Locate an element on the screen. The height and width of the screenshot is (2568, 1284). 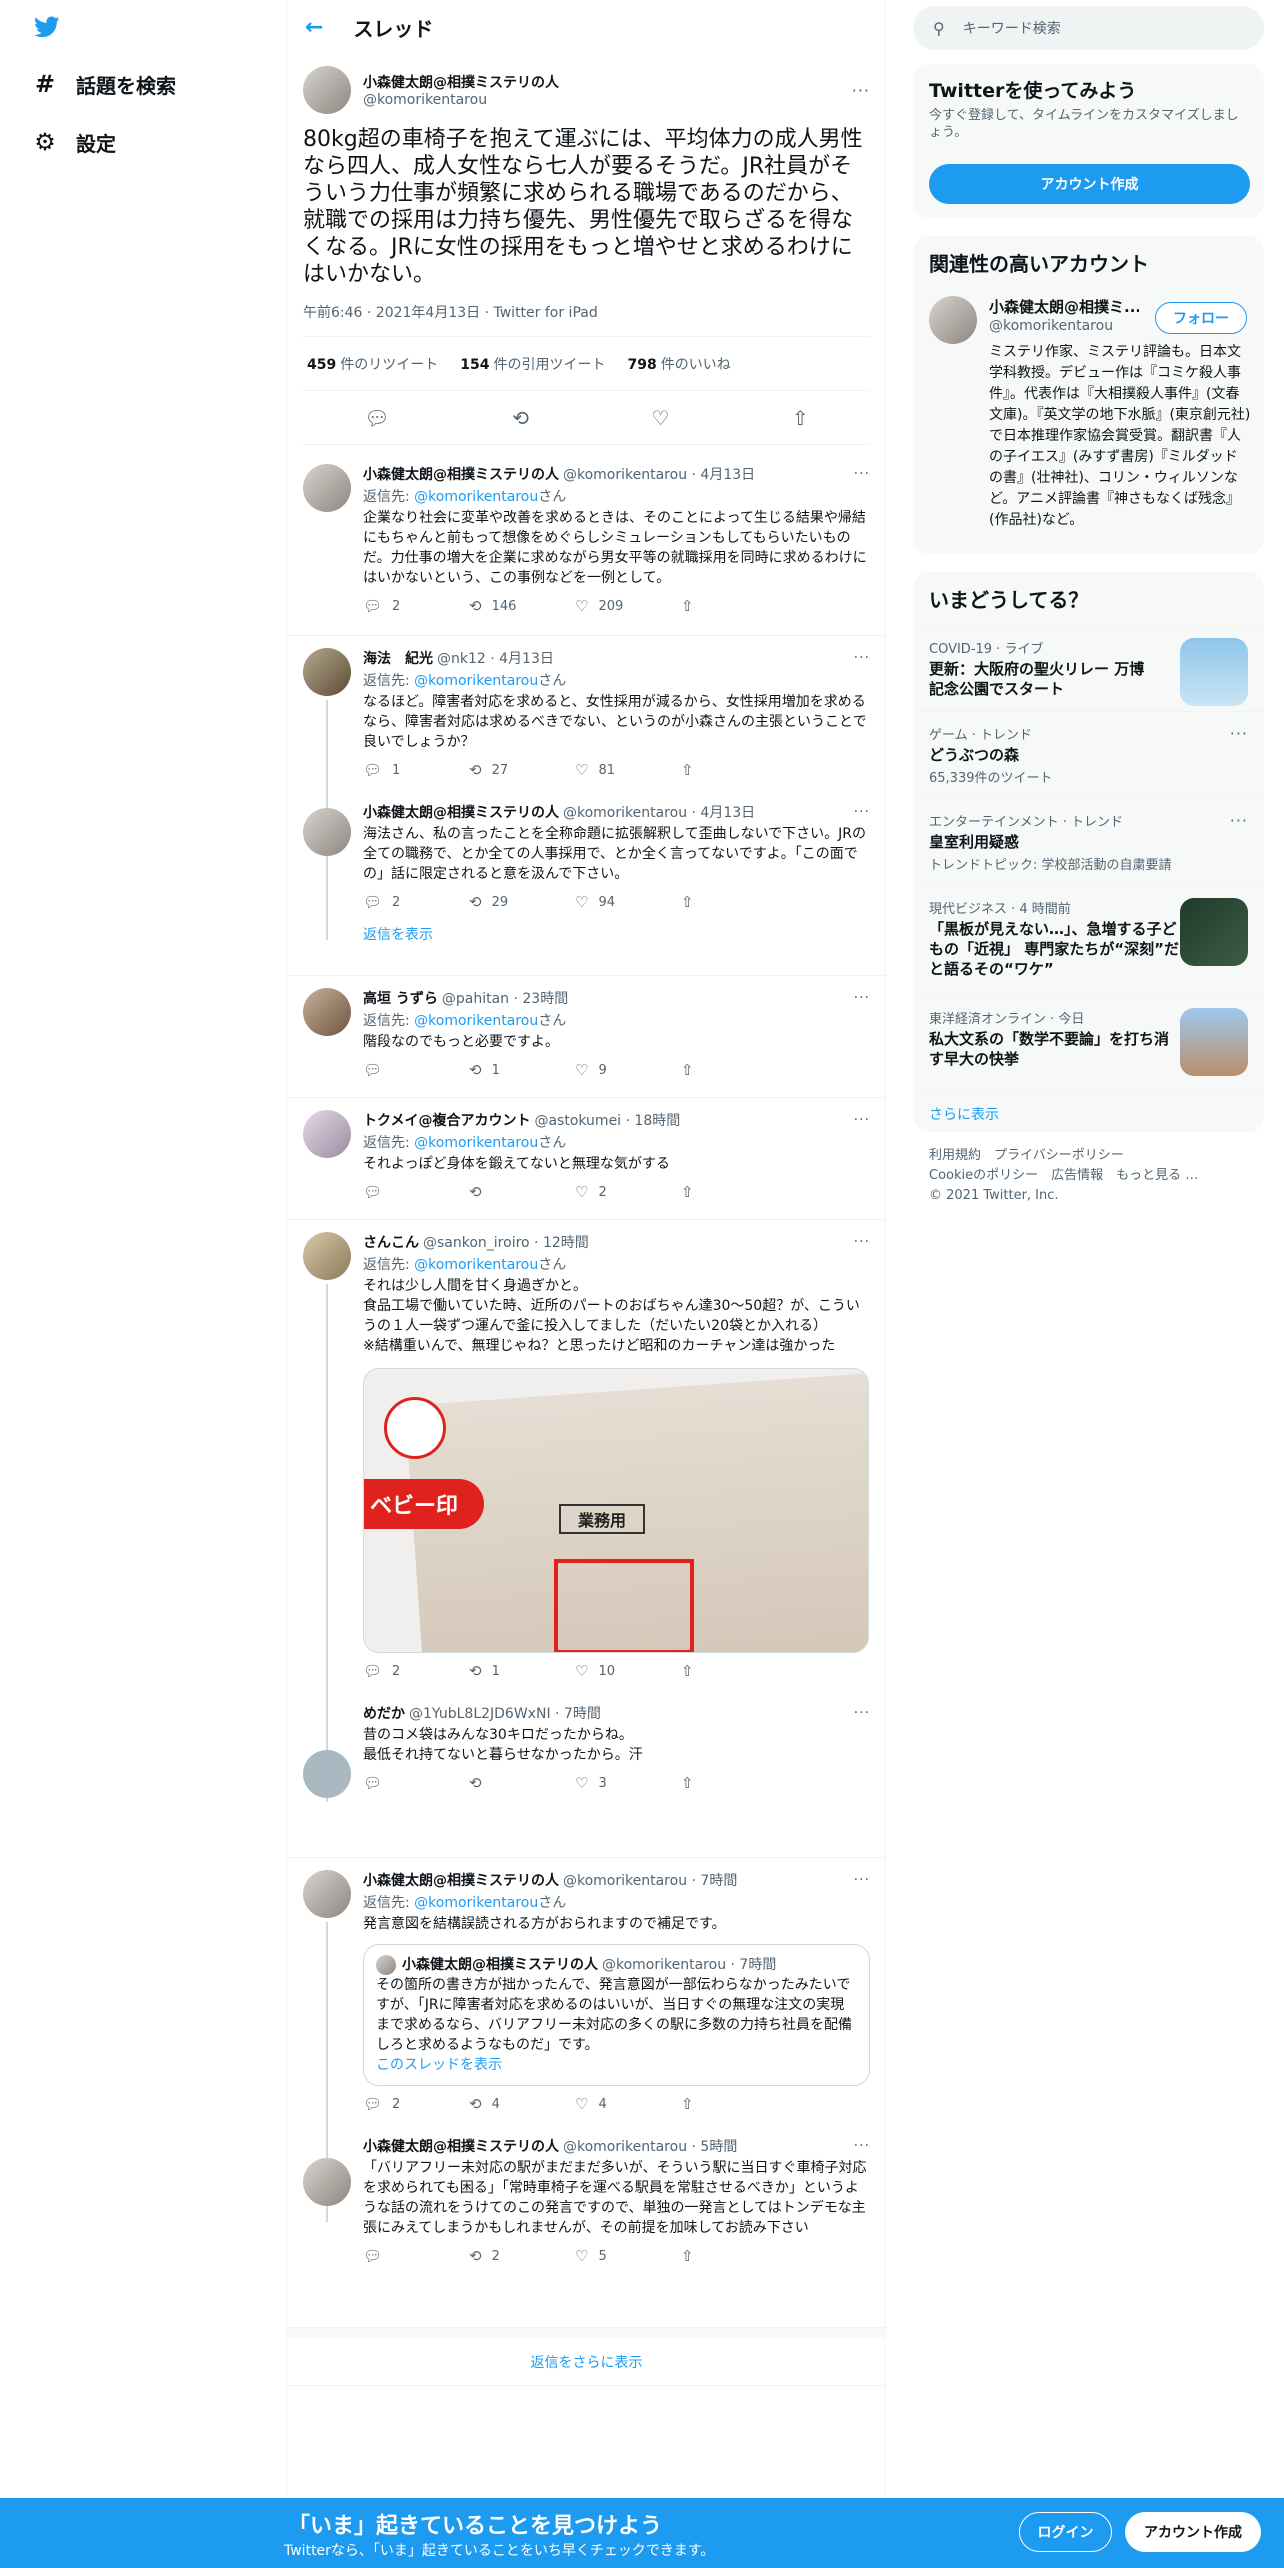
quote-count: 154 件の引用ツイート is located at coordinates (532, 364).